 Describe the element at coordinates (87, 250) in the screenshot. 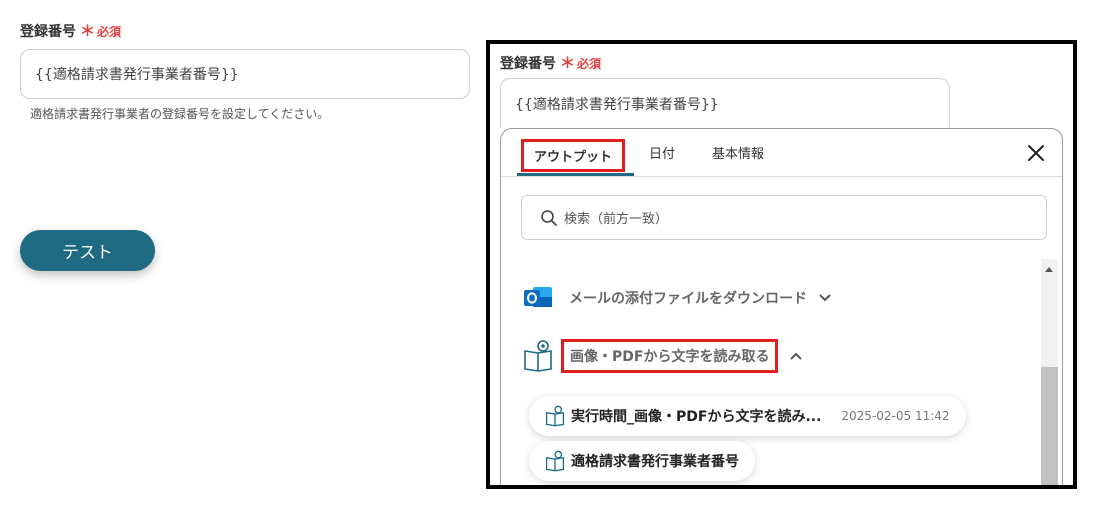

I see `test-button: テスト` at that location.